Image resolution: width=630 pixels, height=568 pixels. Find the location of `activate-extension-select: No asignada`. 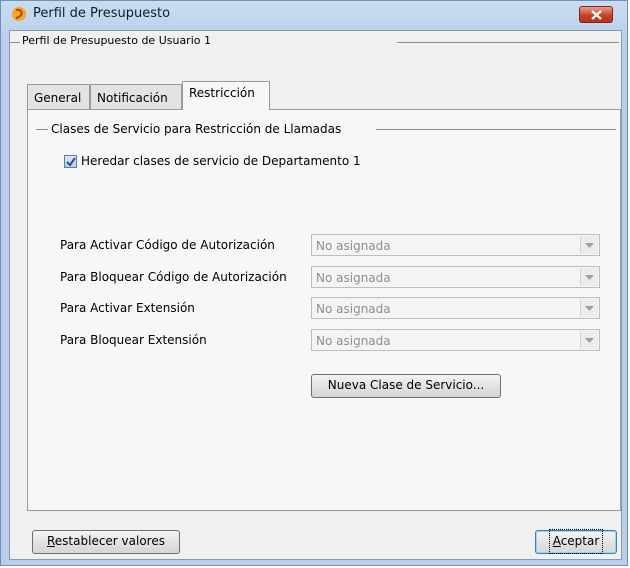

activate-extension-select: No asignada is located at coordinates (455, 308).